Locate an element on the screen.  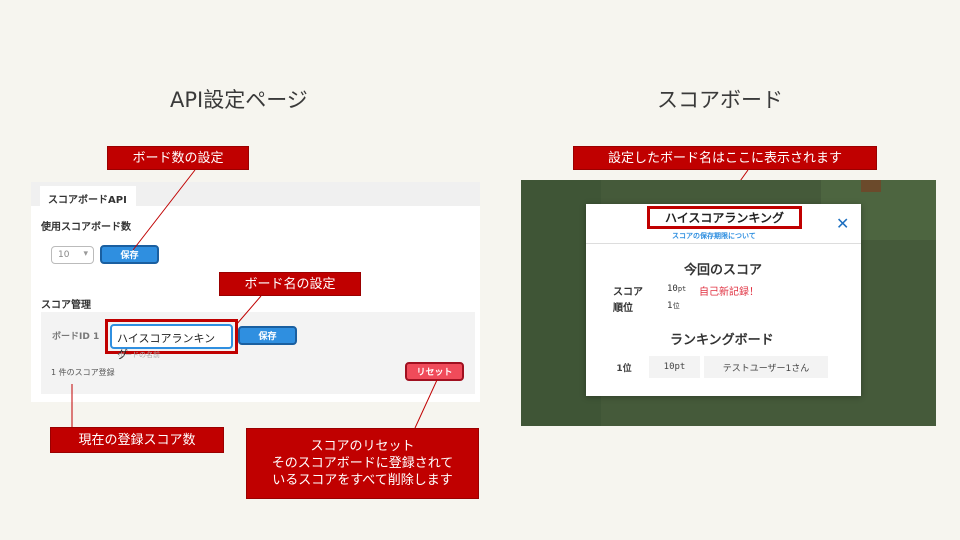
score-unit: pt is located at coordinates (682, 289).